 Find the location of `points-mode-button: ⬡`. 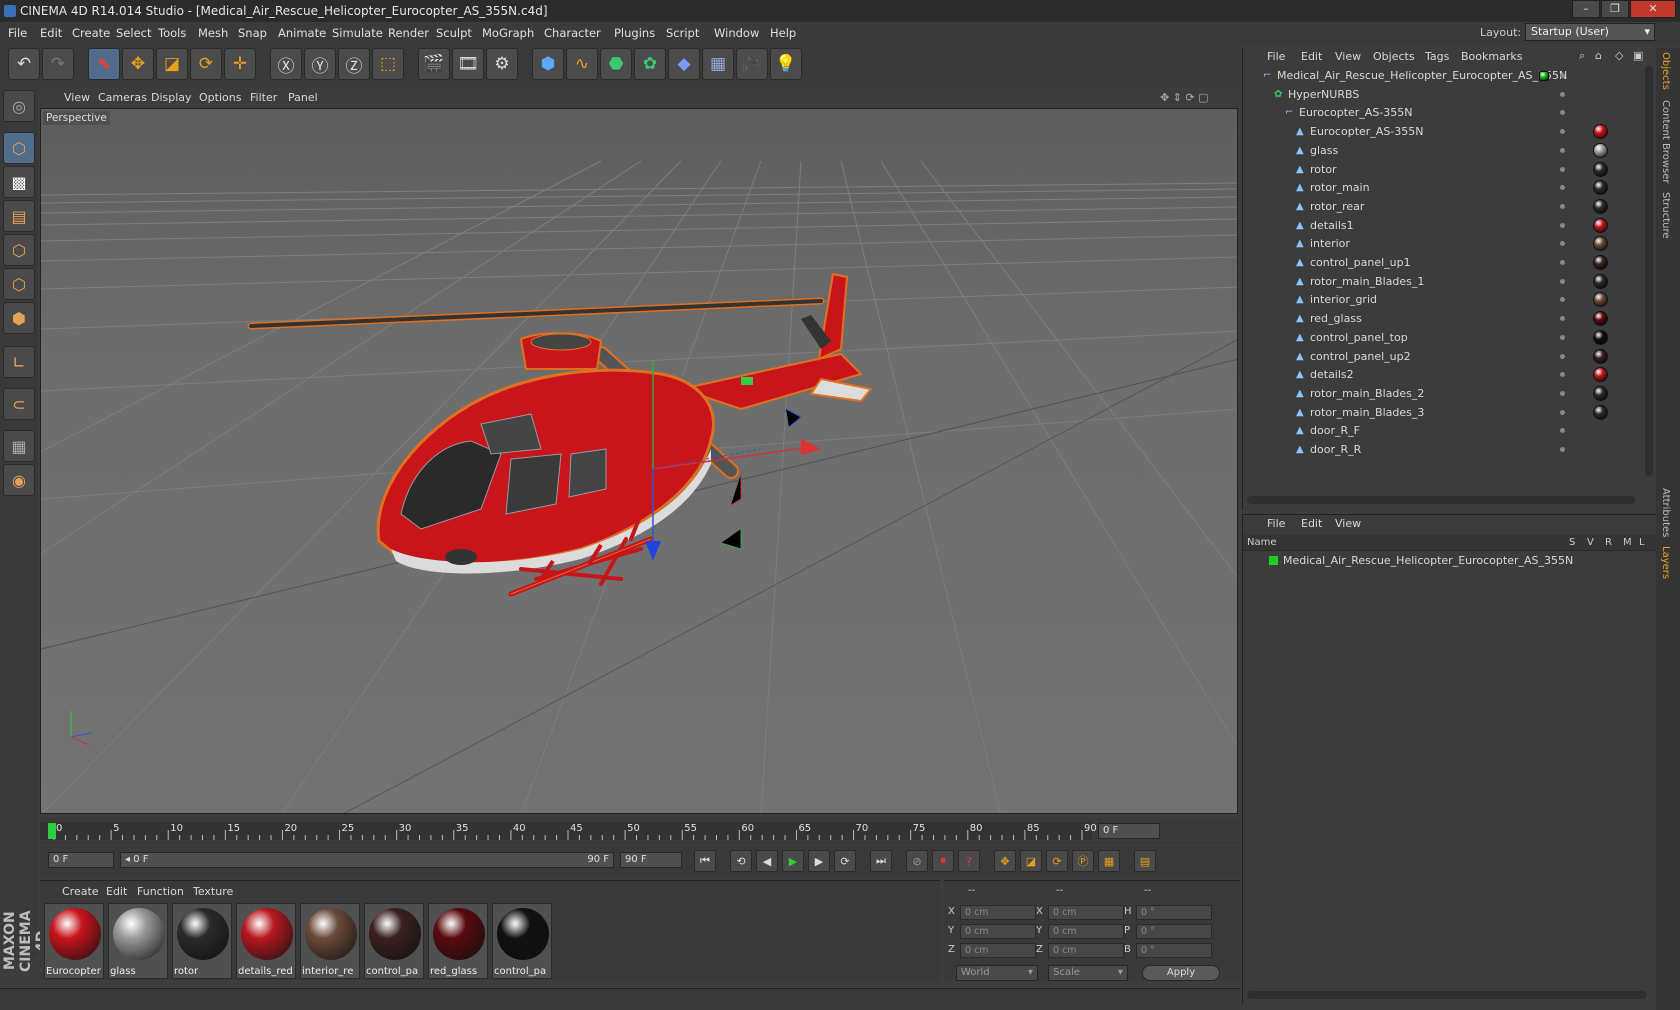

points-mode-button: ⬡ is located at coordinates (19, 250).